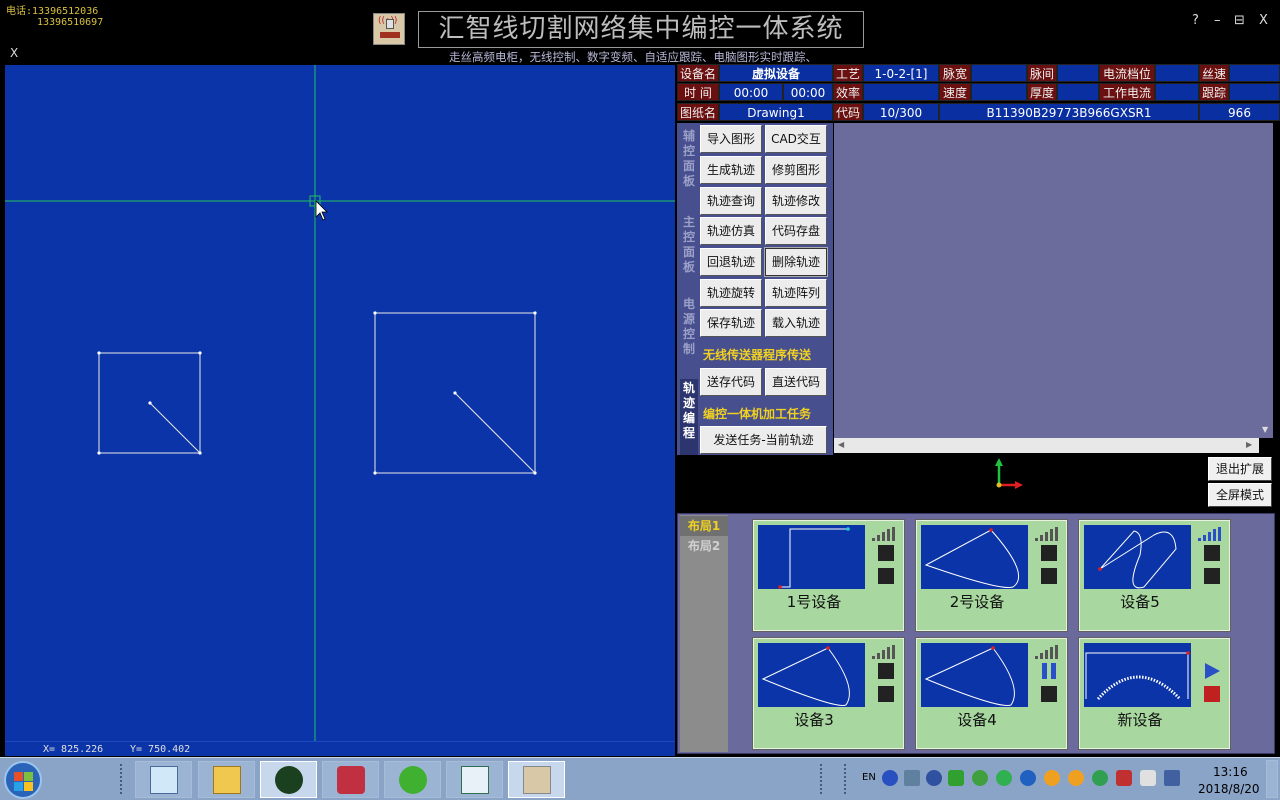  What do you see at coordinates (1212, 553) in the screenshot?
I see `status-square-icon` at bounding box center [1212, 553].